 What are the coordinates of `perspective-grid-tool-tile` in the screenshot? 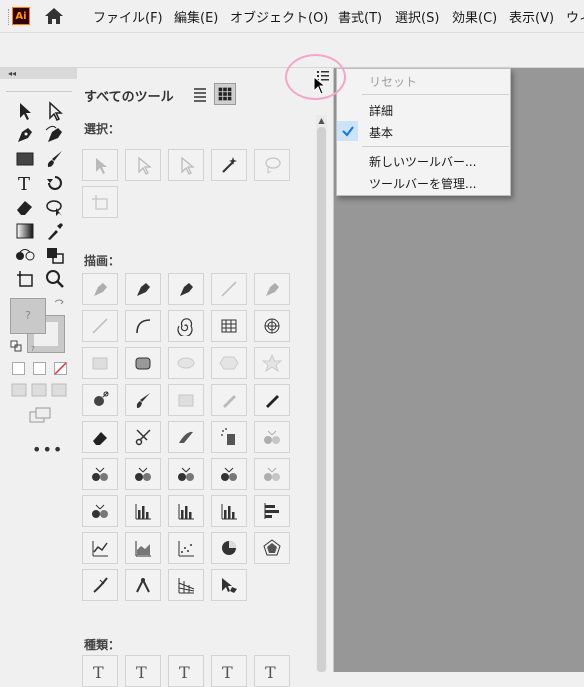 It's located at (186, 585).